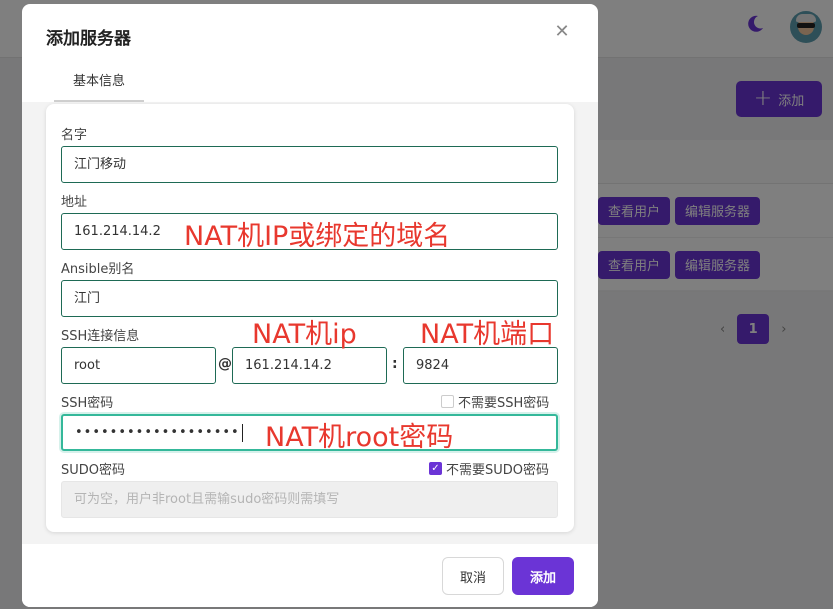  What do you see at coordinates (100, 336) in the screenshot?
I see `ssh-connection-label: SSH连接信息` at bounding box center [100, 336].